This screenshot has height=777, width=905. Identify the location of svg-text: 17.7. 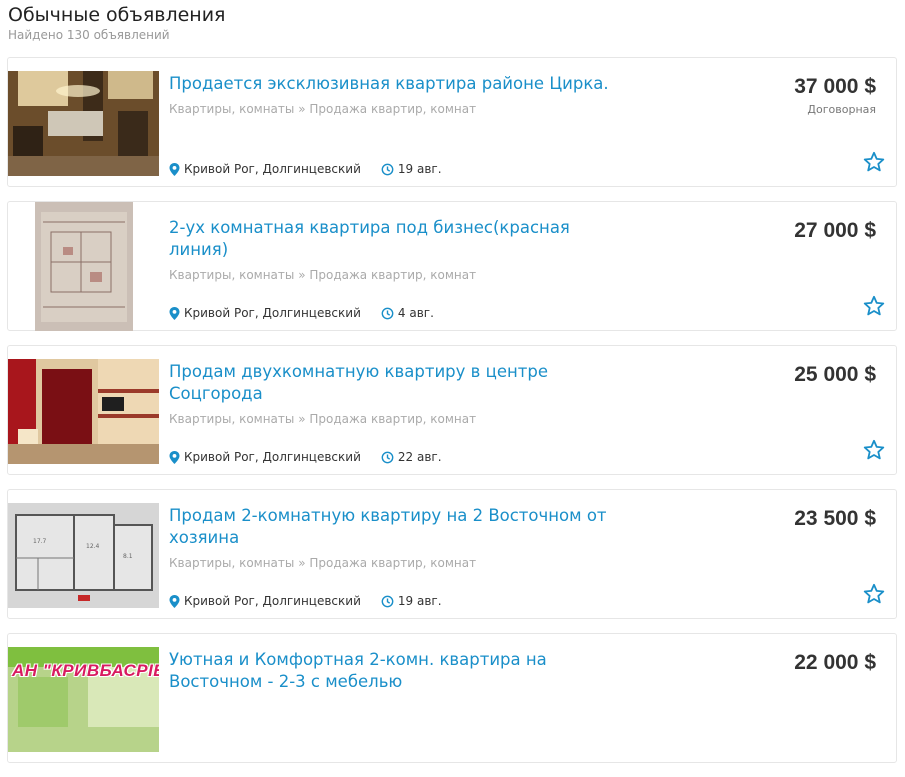
(40, 541).